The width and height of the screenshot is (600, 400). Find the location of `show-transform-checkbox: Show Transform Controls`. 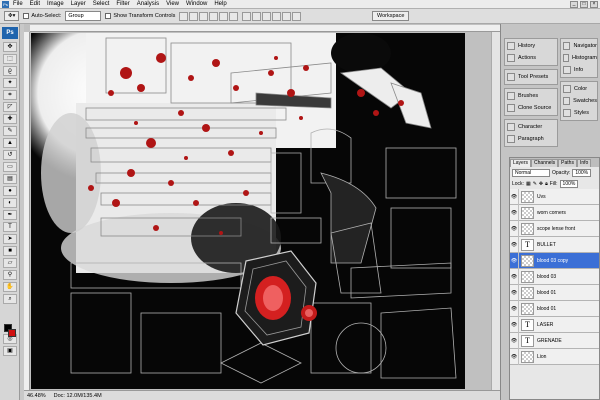

show-transform-checkbox: Show Transform Controls is located at coordinates (140, 16).